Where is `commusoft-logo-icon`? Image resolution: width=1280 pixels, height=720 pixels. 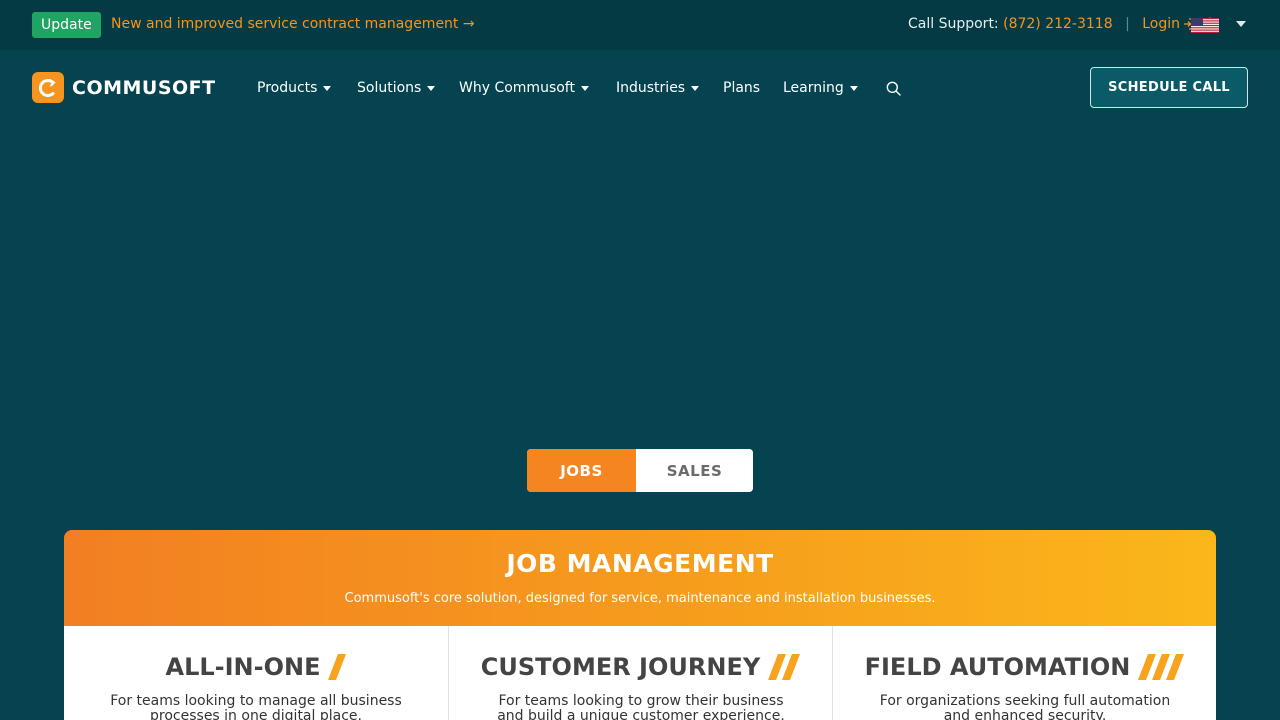 commusoft-logo-icon is located at coordinates (48, 87).